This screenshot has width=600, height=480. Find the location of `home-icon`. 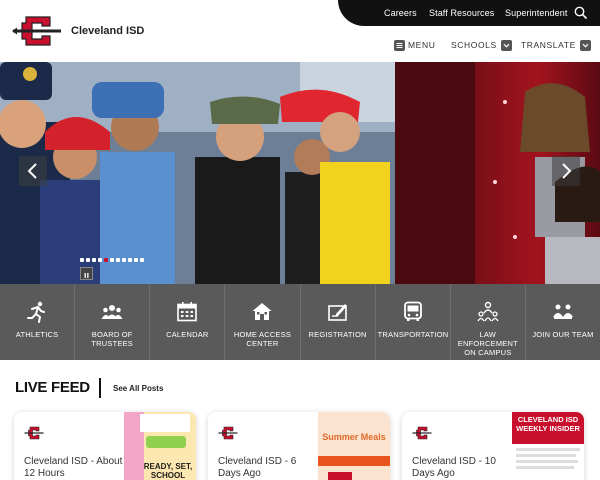

home-icon is located at coordinates (262, 311).